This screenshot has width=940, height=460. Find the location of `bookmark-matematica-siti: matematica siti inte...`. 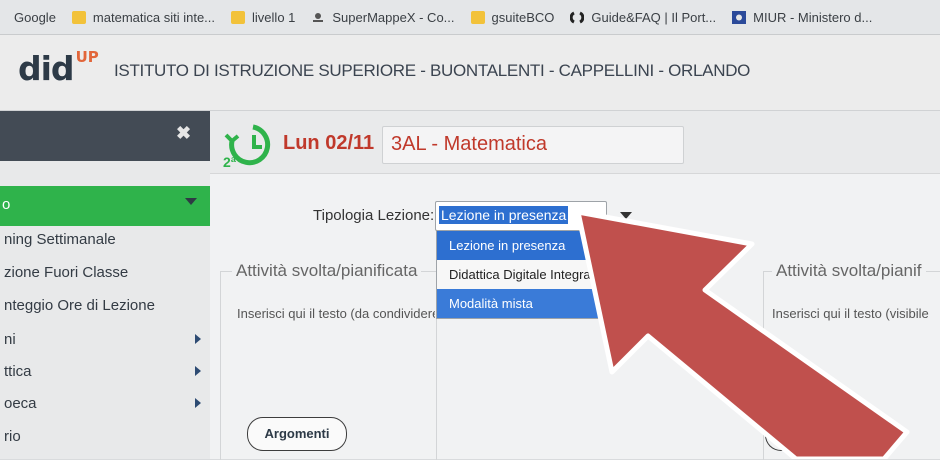

bookmark-matematica-siti: matematica siti inte... is located at coordinates (143, 17).